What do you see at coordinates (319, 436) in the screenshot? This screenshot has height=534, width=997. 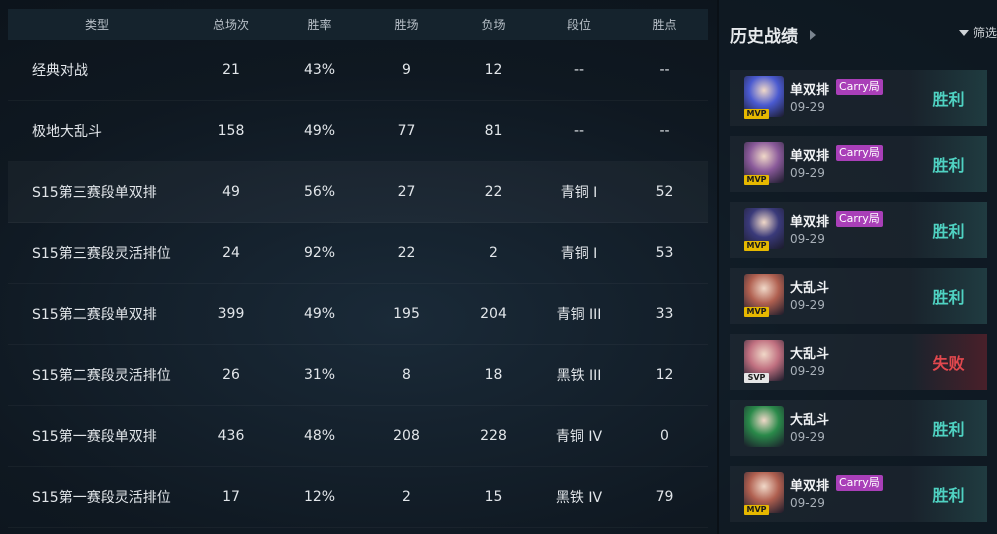 I see `cell-winrate: 48%` at bounding box center [319, 436].